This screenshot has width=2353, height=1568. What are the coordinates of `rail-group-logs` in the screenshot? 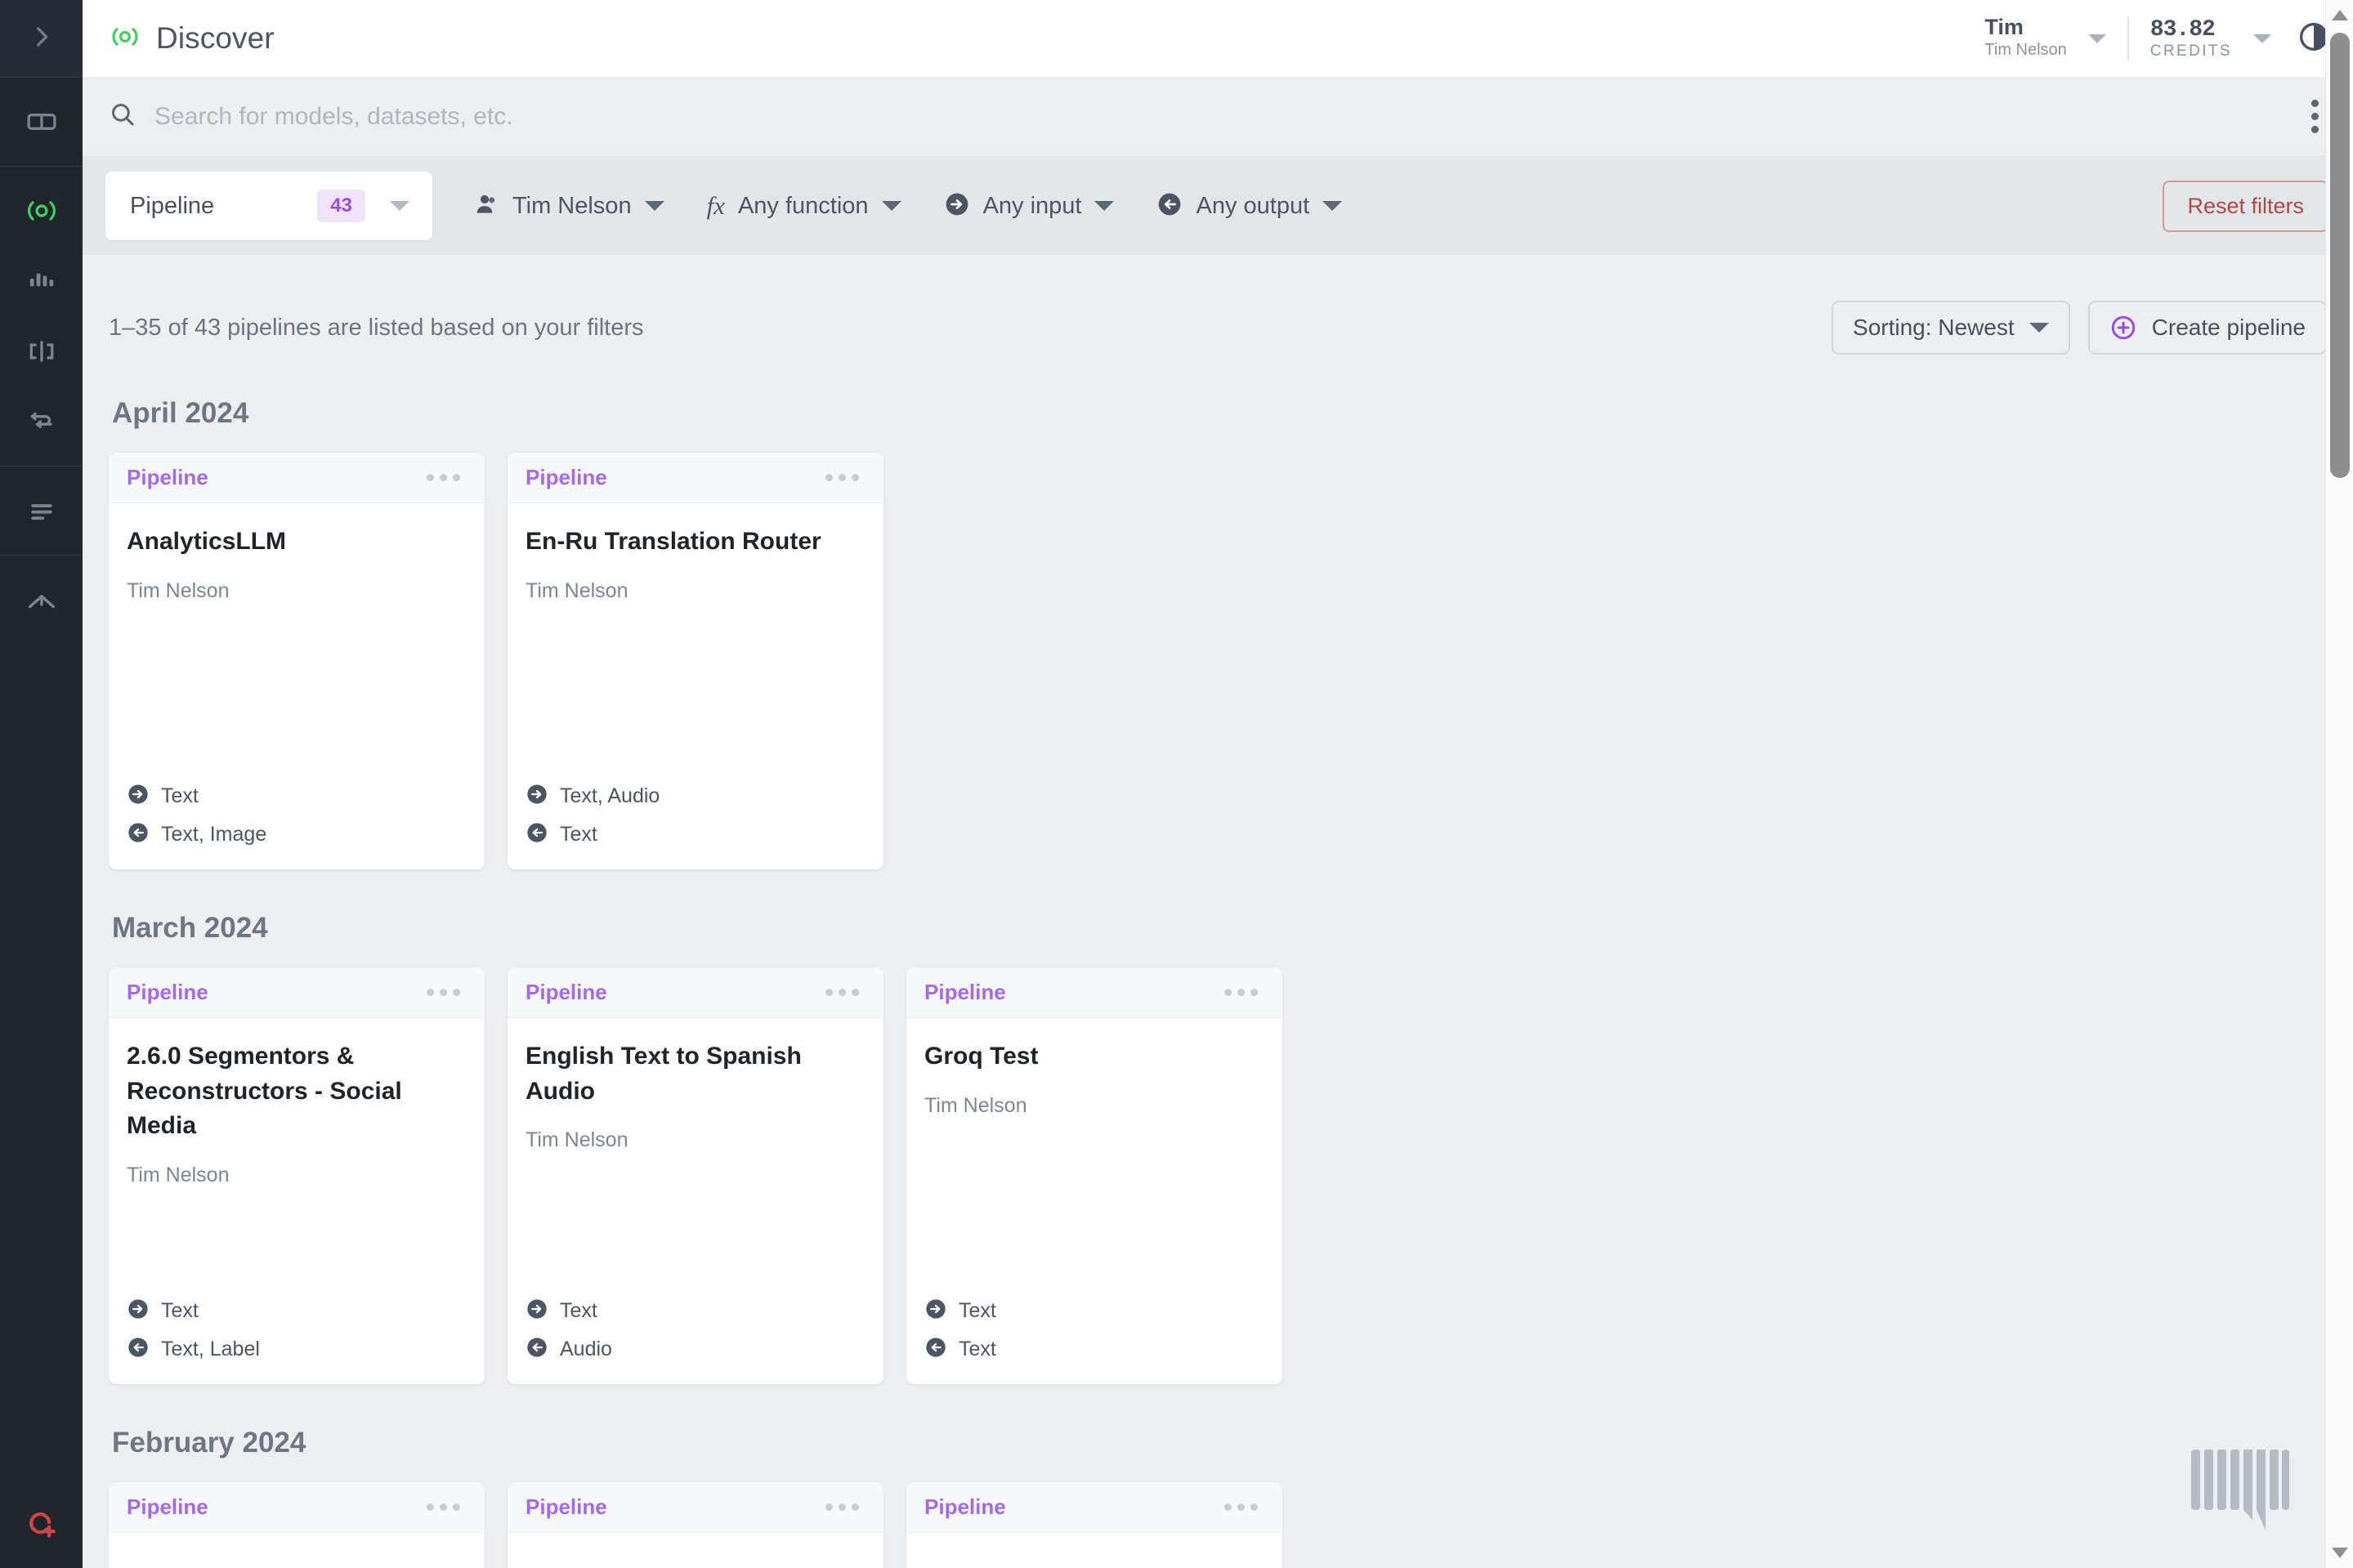 It's located at (41, 511).